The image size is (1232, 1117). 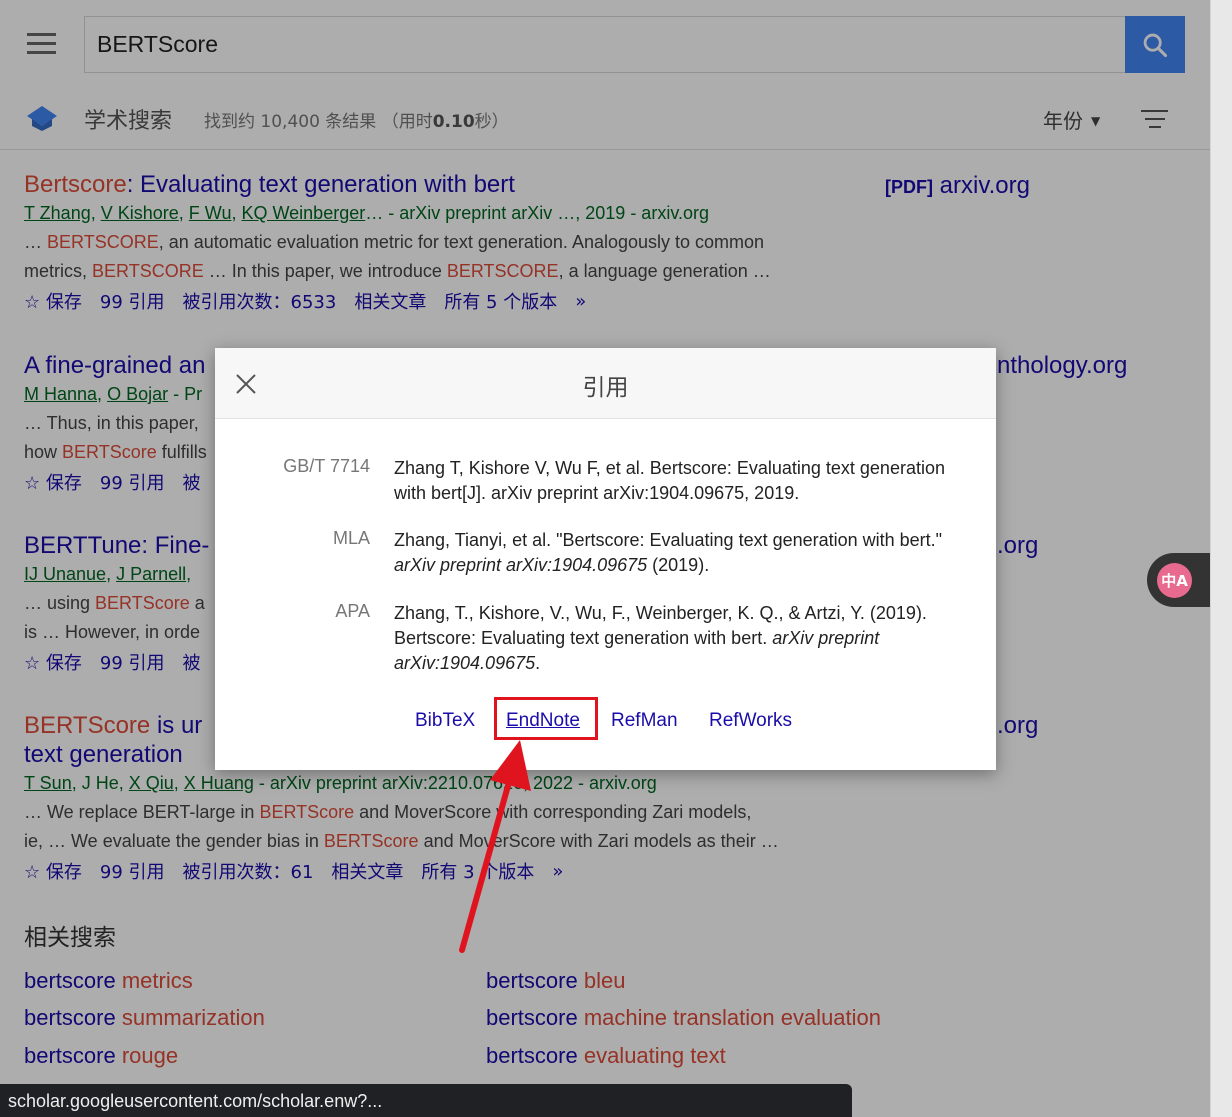 What do you see at coordinates (1221, 558) in the screenshot?
I see `scrollbar` at bounding box center [1221, 558].